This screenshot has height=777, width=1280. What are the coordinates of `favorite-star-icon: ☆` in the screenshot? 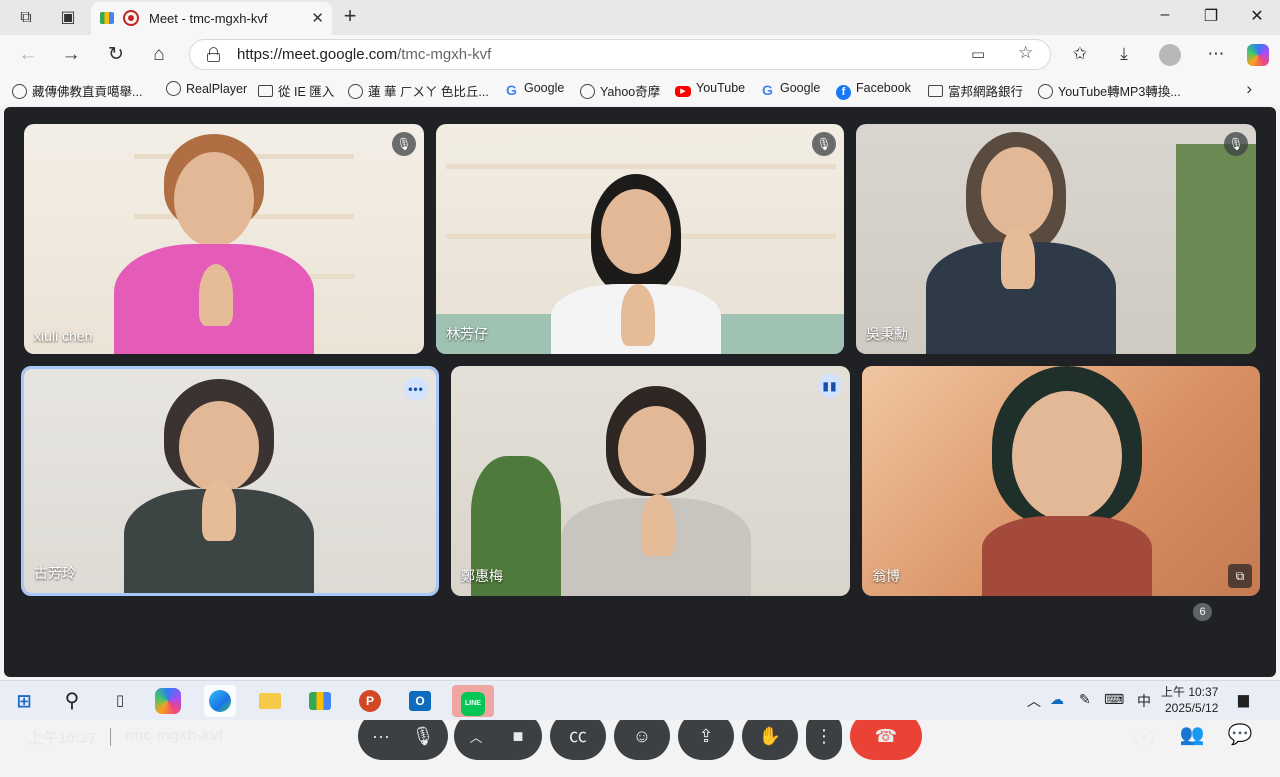 It's located at (1025, 53).